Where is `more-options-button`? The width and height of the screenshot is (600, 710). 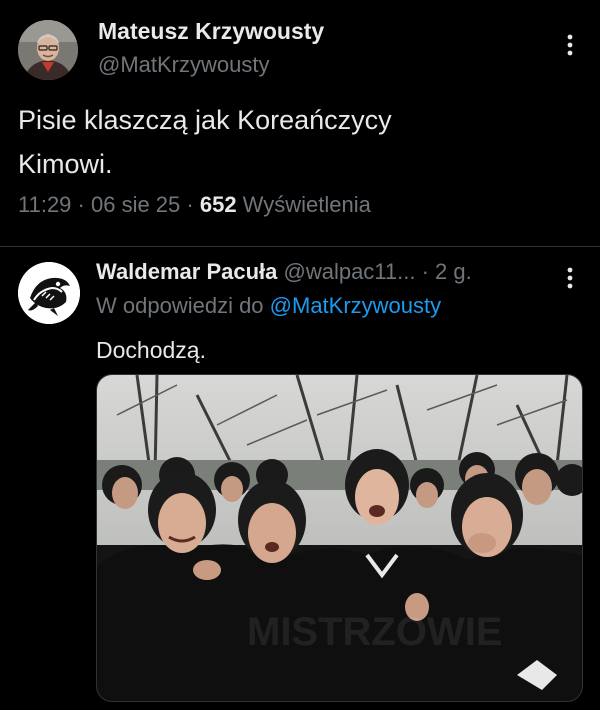 more-options-button is located at coordinates (570, 45).